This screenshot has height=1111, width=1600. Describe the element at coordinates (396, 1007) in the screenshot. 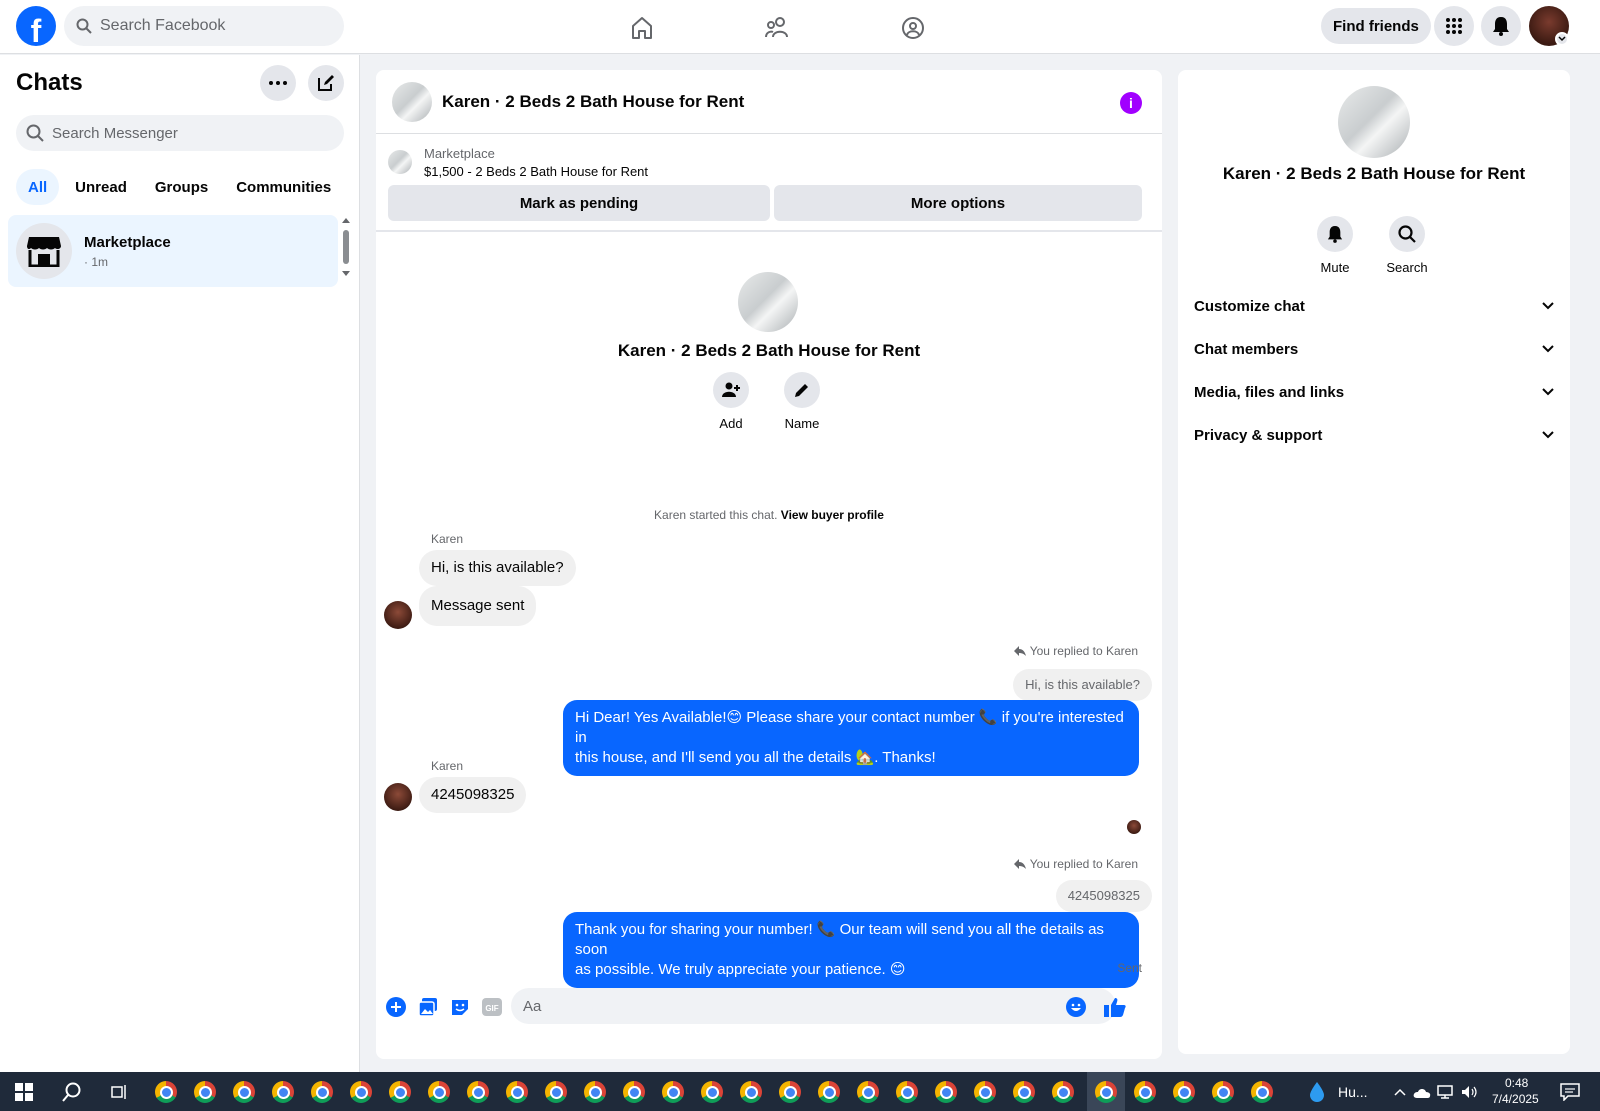

I see `plus-circle-icon` at that location.